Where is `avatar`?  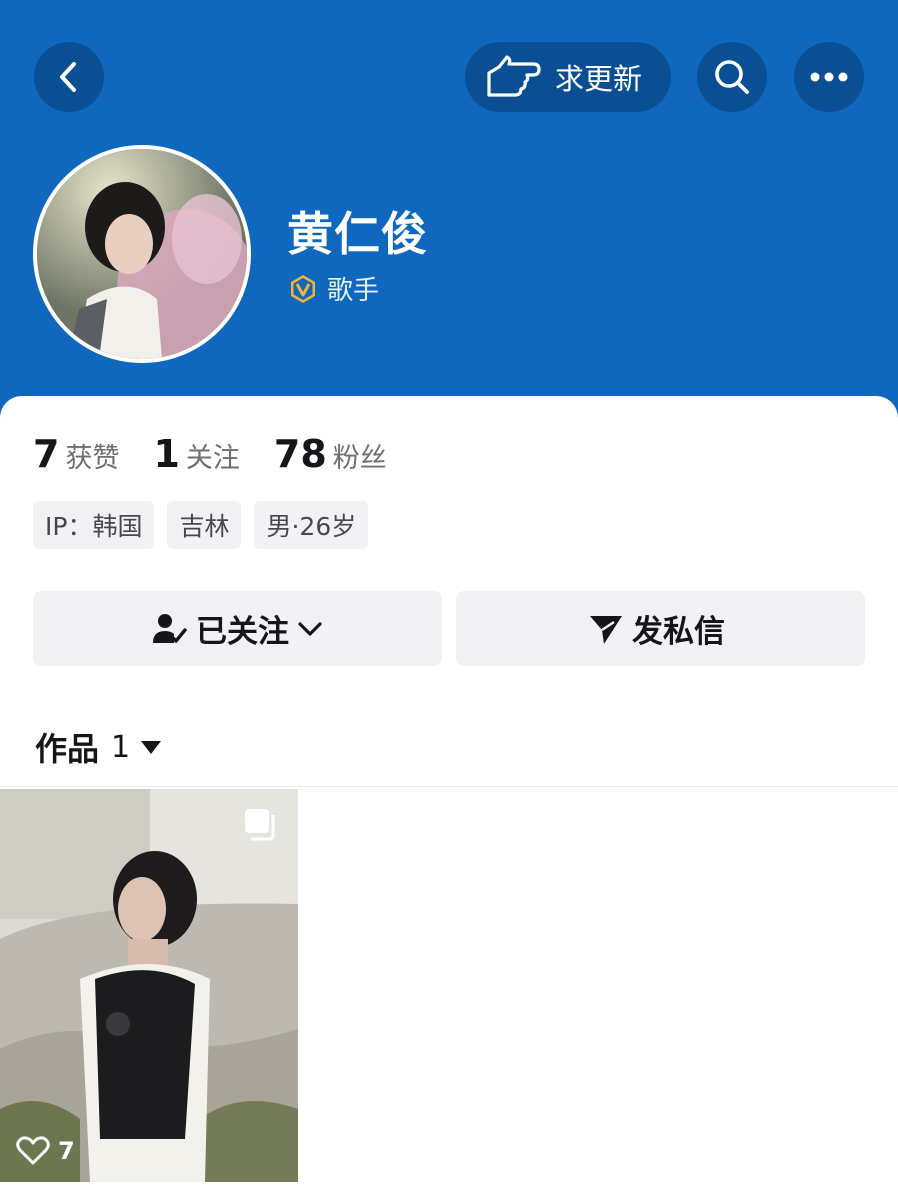
avatar is located at coordinates (142, 254).